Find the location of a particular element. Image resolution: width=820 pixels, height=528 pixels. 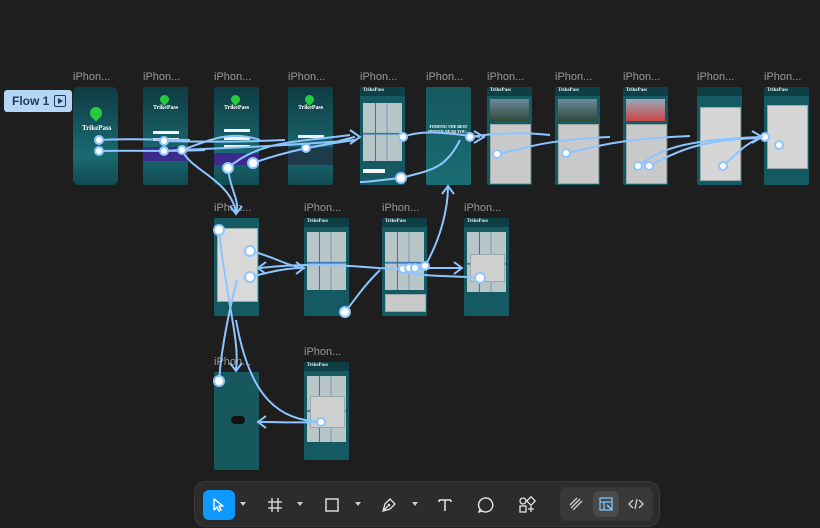

main-toolbar is located at coordinates (427, 504).